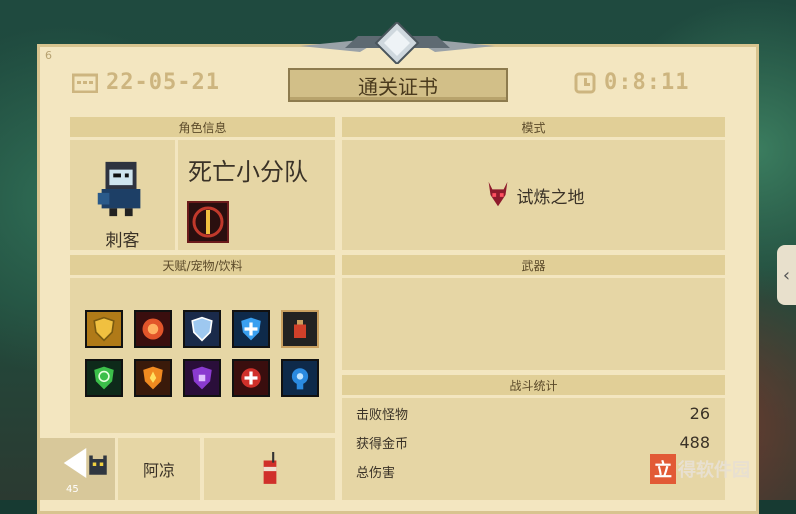  What do you see at coordinates (119, 189) in the screenshot?
I see `assassin-sprite-icon` at bounding box center [119, 189].